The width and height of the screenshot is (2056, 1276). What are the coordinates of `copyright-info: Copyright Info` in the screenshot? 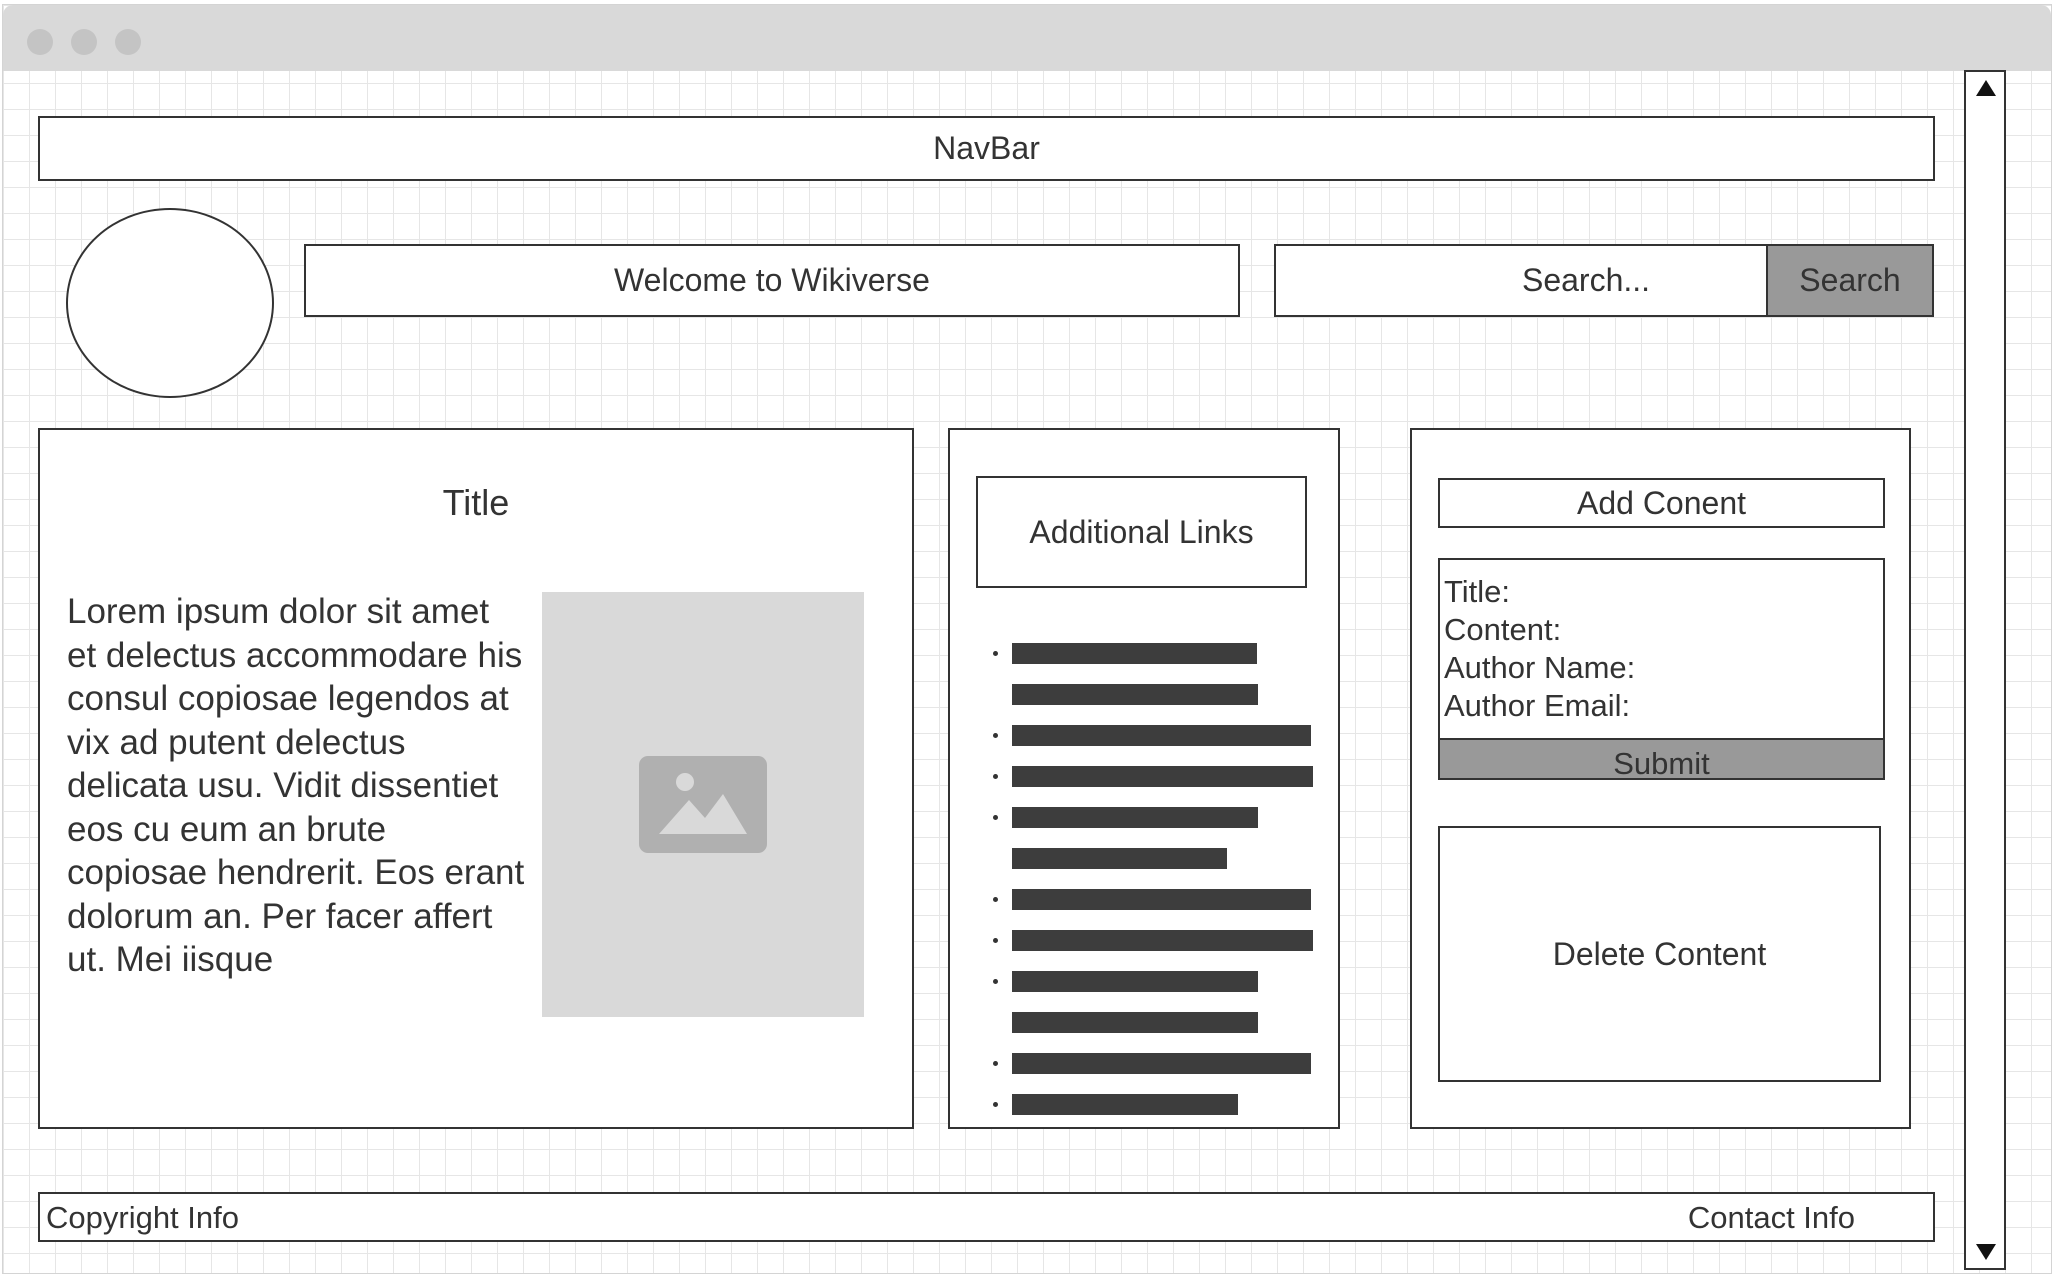 It's located at (142, 1218).